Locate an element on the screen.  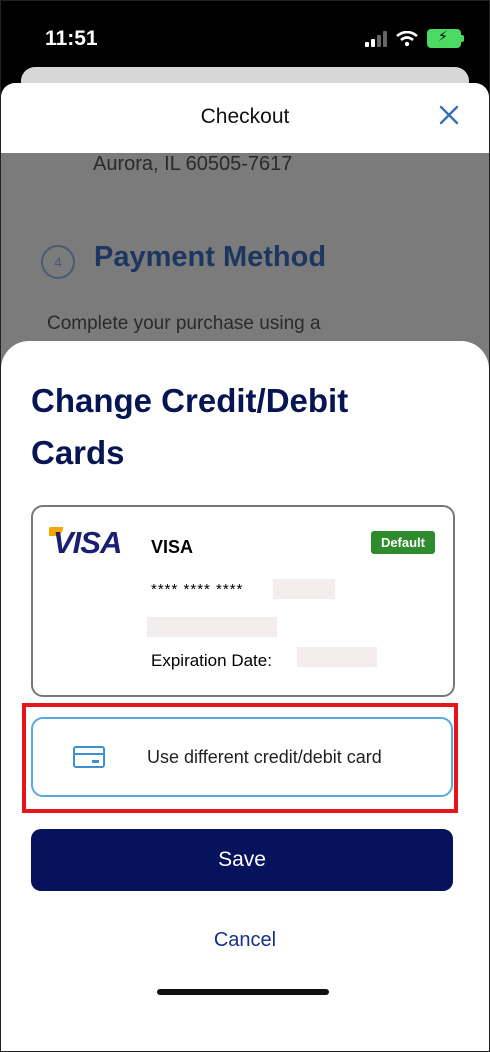
status-icons: ⚡ is located at coordinates (414, 38).